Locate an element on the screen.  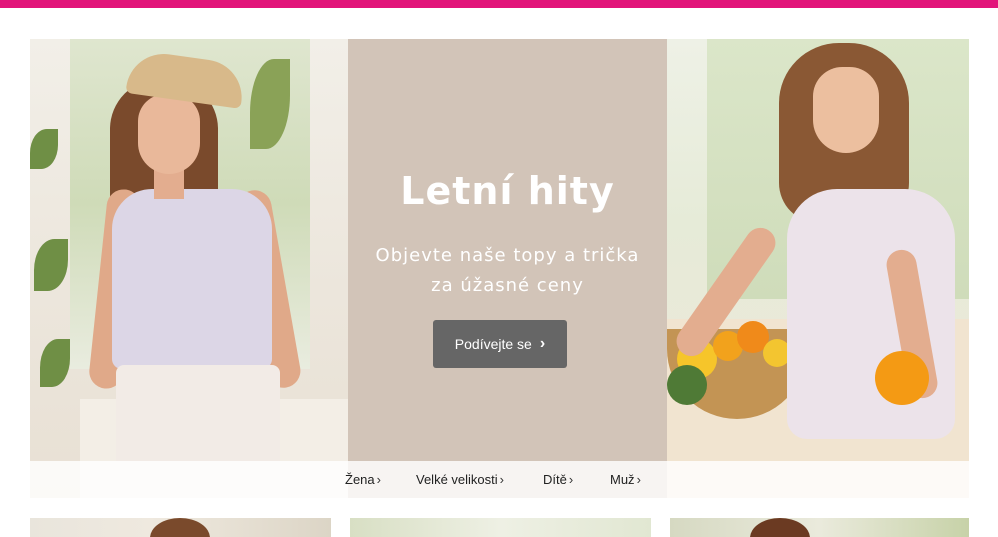
hero-title: Letní hity is located at coordinates (507, 191).